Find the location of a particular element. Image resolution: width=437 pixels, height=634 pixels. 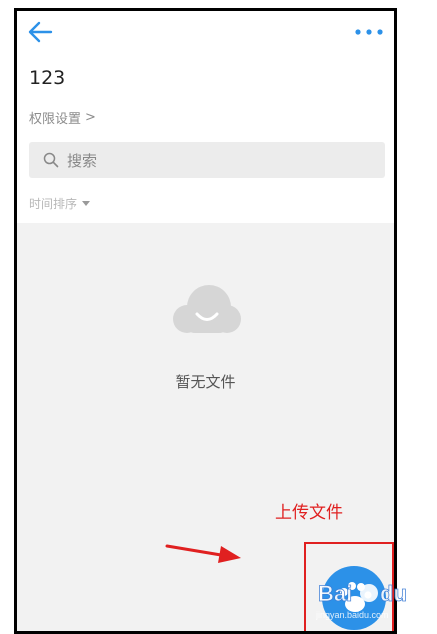

baidu-paw-icon is located at coordinates (356, 597).